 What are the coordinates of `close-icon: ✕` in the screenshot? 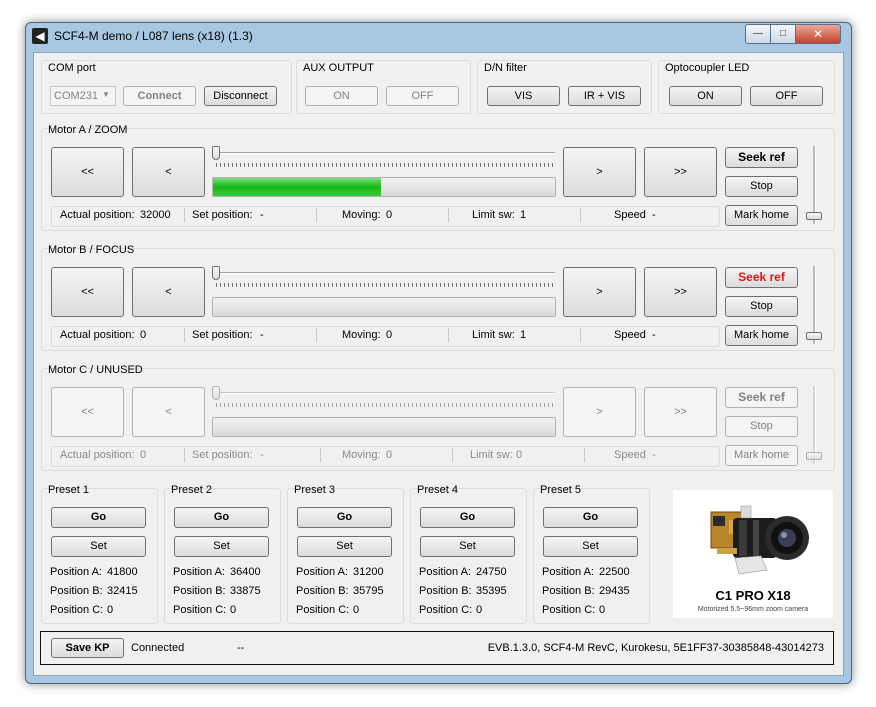 It's located at (818, 34).